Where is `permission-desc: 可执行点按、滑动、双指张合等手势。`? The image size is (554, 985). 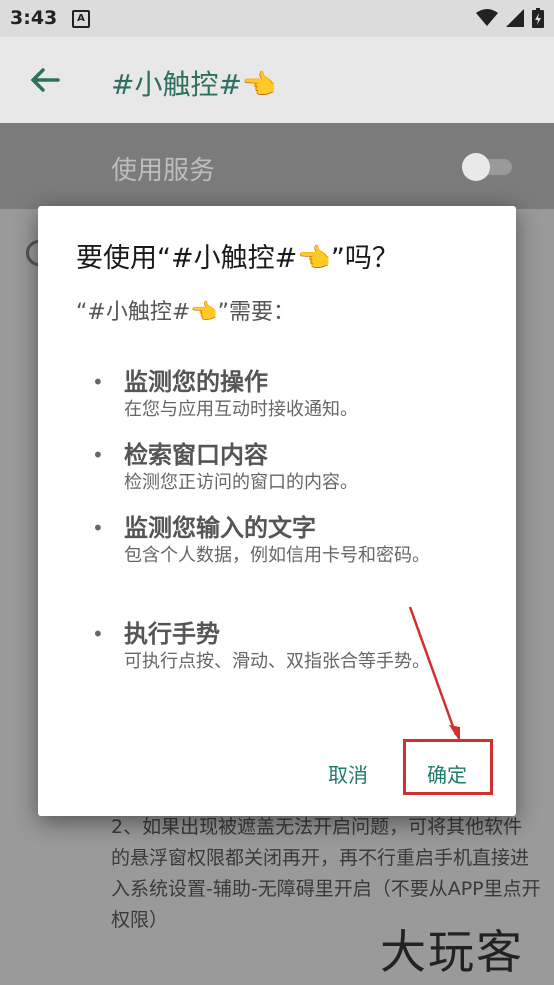 permission-desc: 可执行点按、滑动、双指张合等手势。 is located at coordinates (277, 661).